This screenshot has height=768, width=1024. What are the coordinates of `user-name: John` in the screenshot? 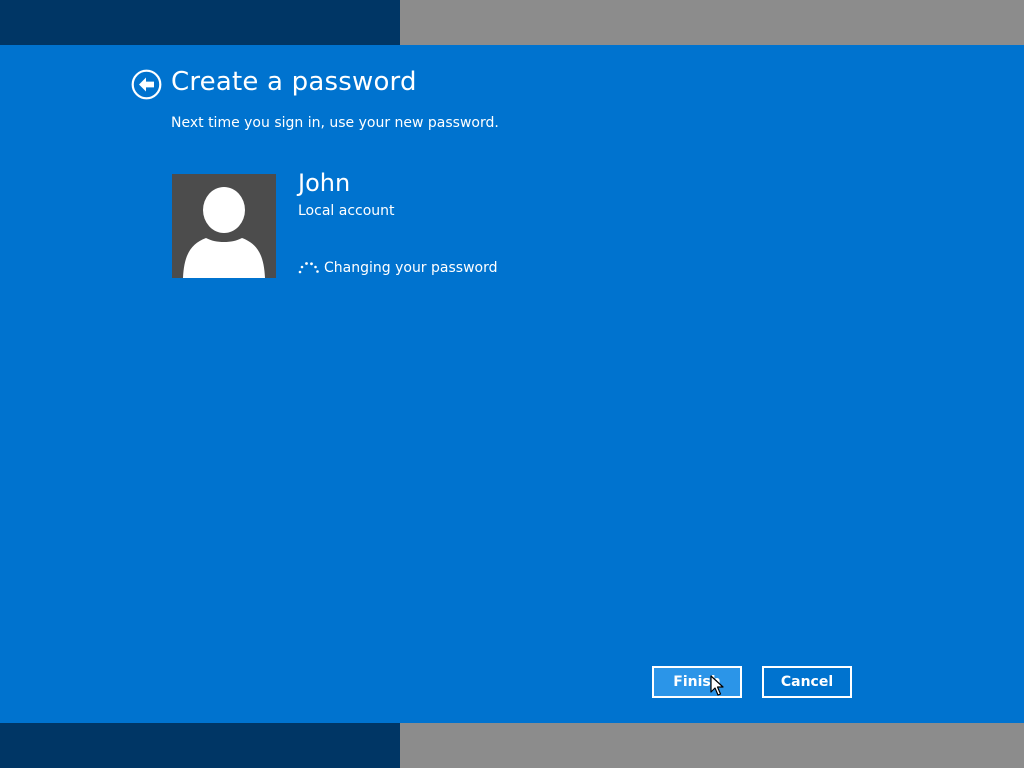 It's located at (324, 183).